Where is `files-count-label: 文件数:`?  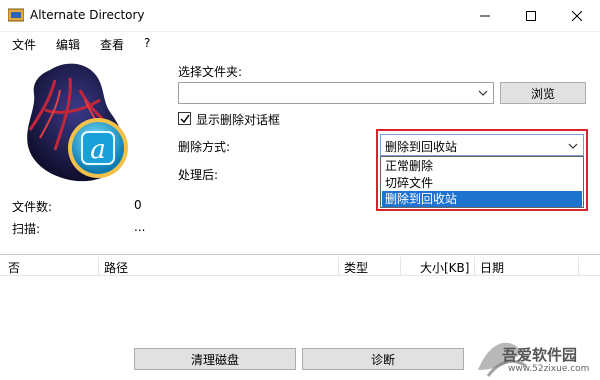
files-count-label: 文件数: is located at coordinates (32, 207).